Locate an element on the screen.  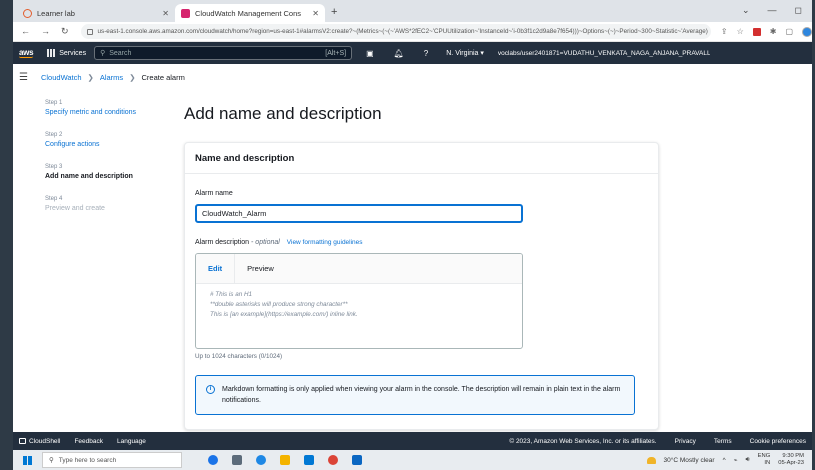
panel-divider is located at coordinates (421, 173).